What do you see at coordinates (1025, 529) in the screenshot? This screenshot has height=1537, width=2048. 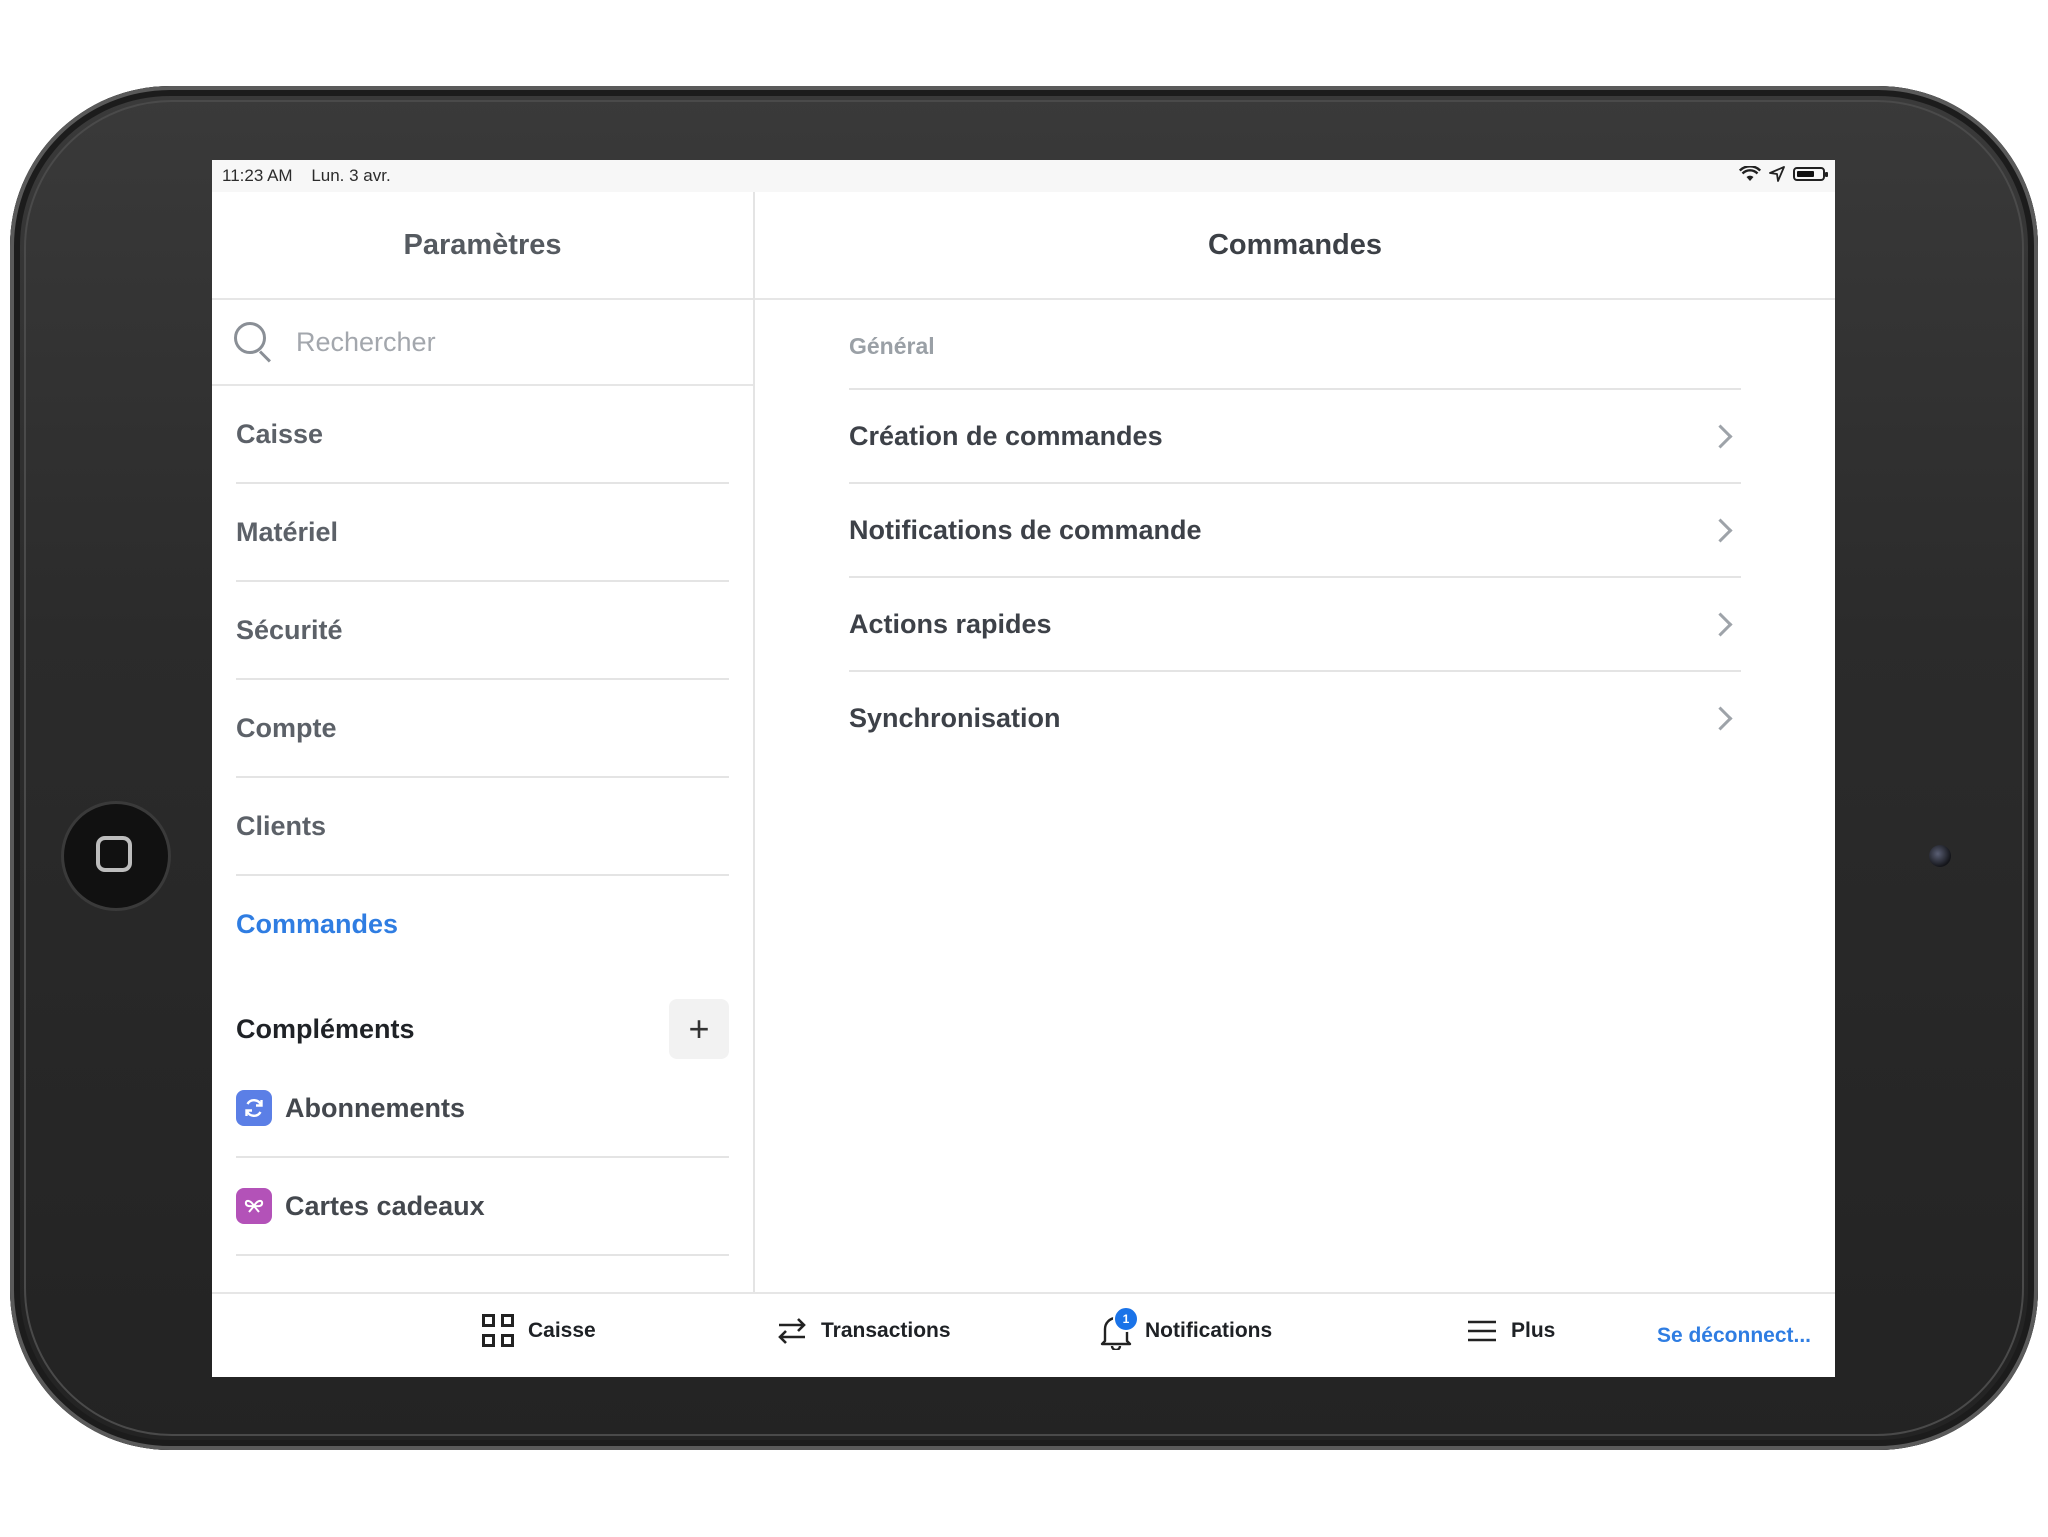 I see `row-label: Notifications de commande` at bounding box center [1025, 529].